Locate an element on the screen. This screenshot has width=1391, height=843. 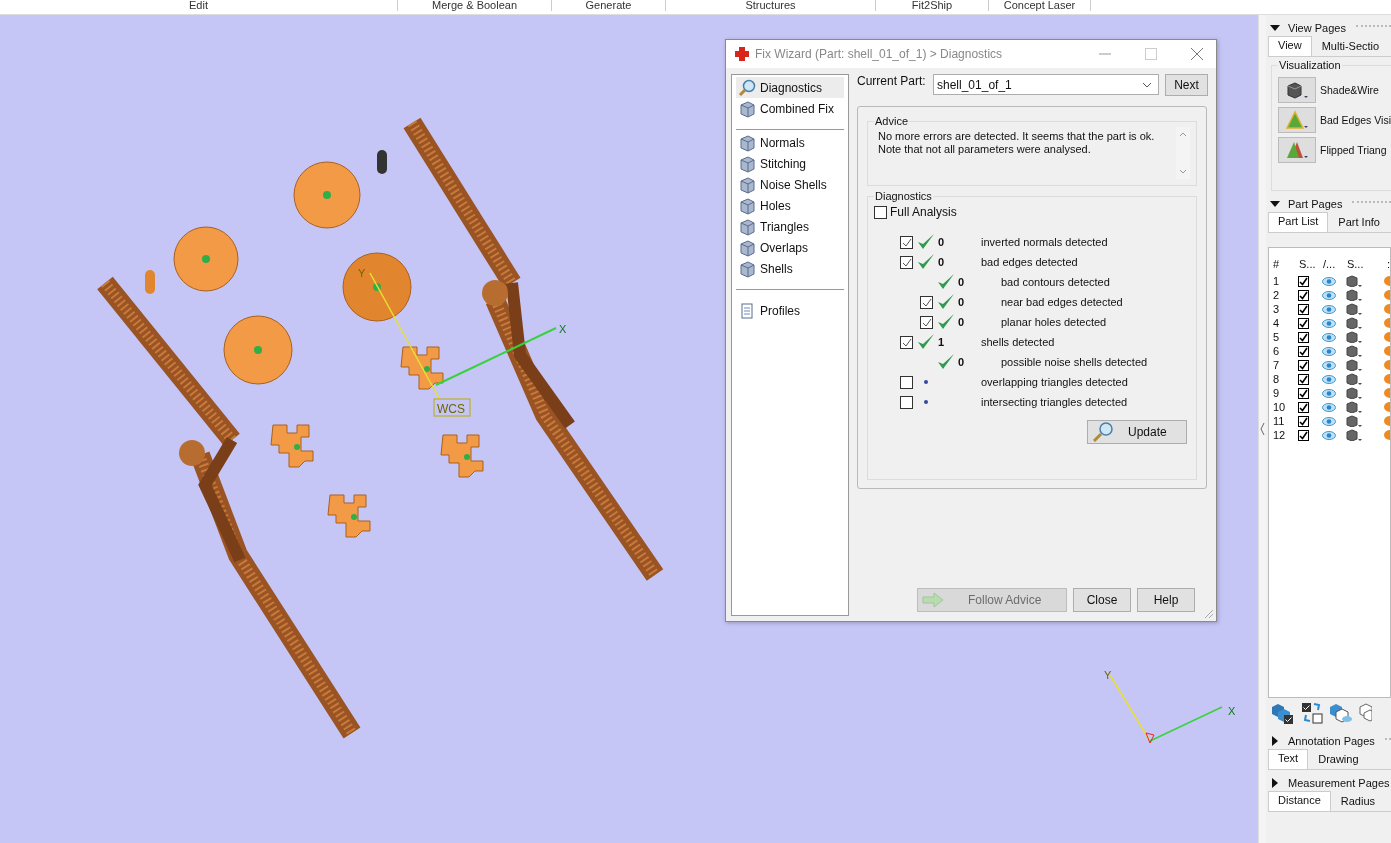
tab: Multi-Sectio is located at coordinates (1350, 47).